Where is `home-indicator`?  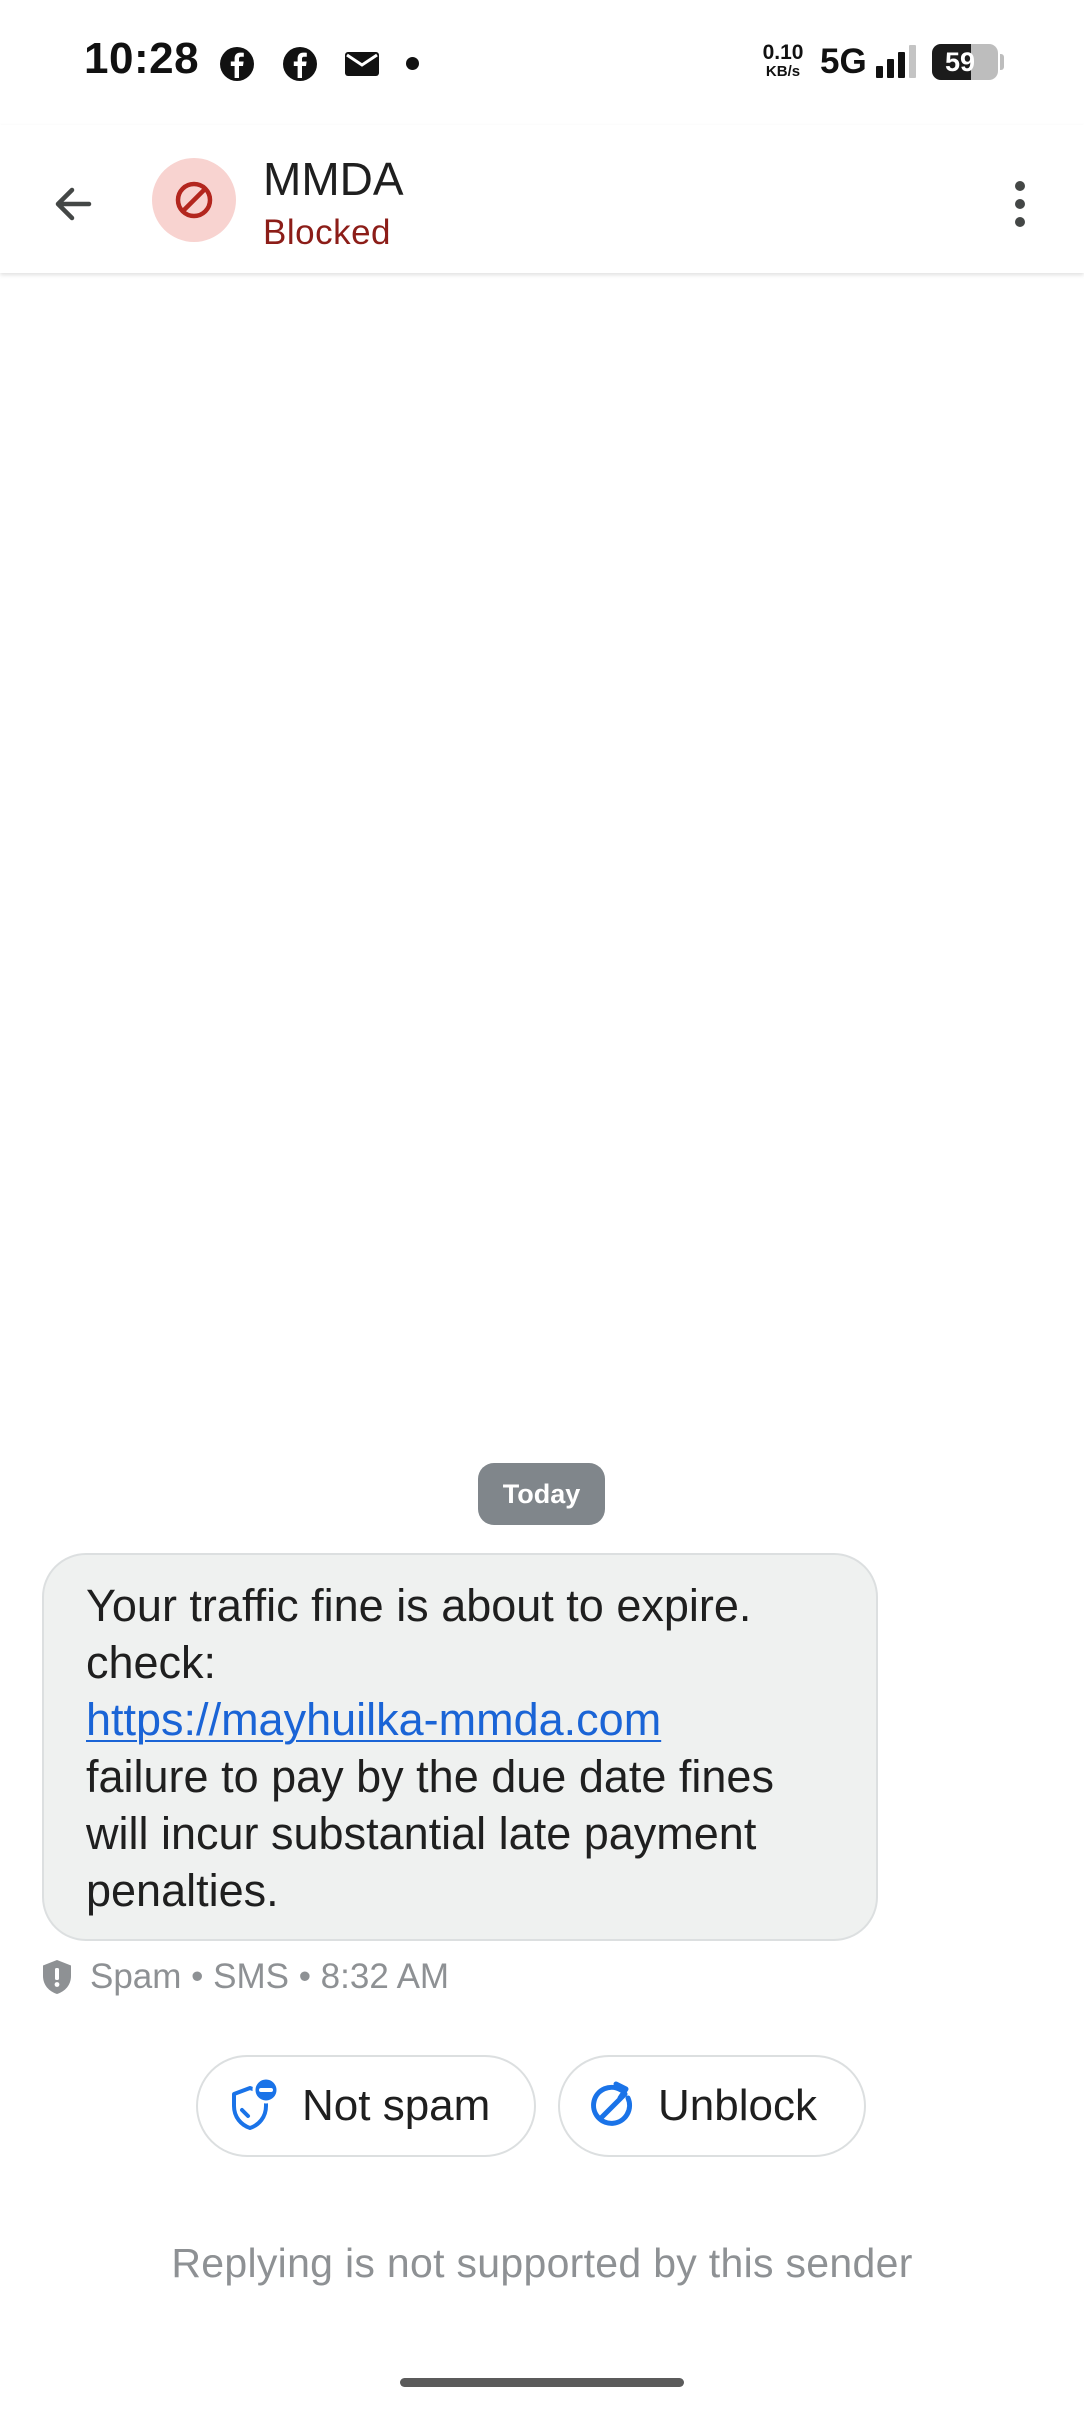
home-indicator is located at coordinates (542, 2382).